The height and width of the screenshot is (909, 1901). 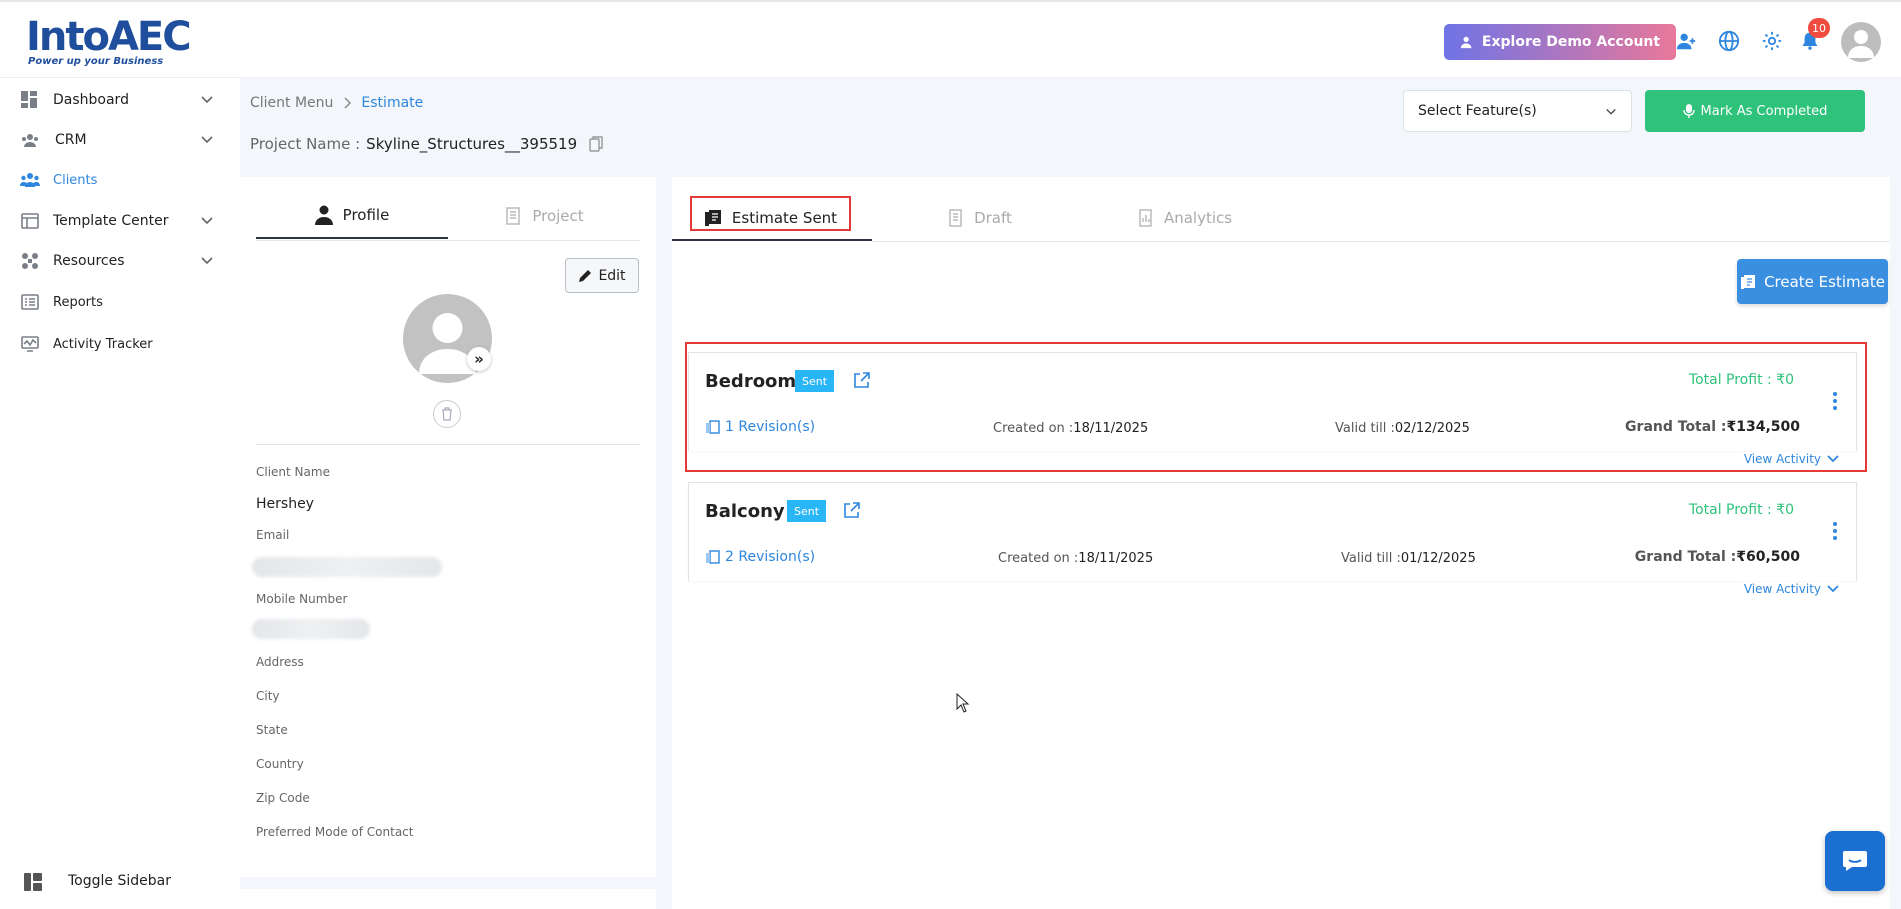 I want to click on sidebar-item-template-center: Template Center, so click(x=120, y=221).